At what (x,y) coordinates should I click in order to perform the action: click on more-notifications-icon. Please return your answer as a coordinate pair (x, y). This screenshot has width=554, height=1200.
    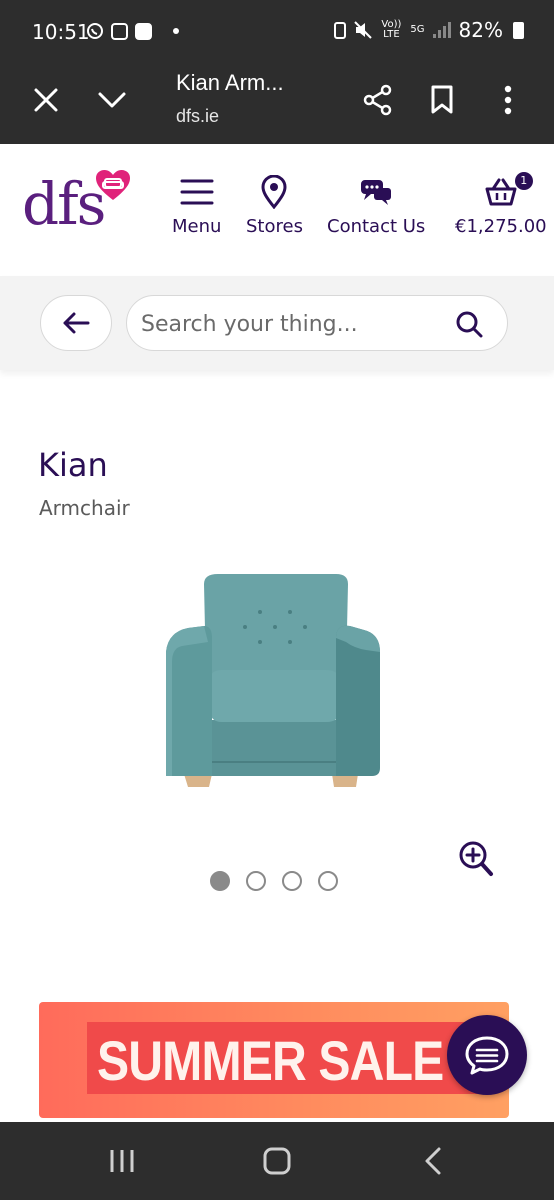
    Looking at the image, I should click on (176, 31).